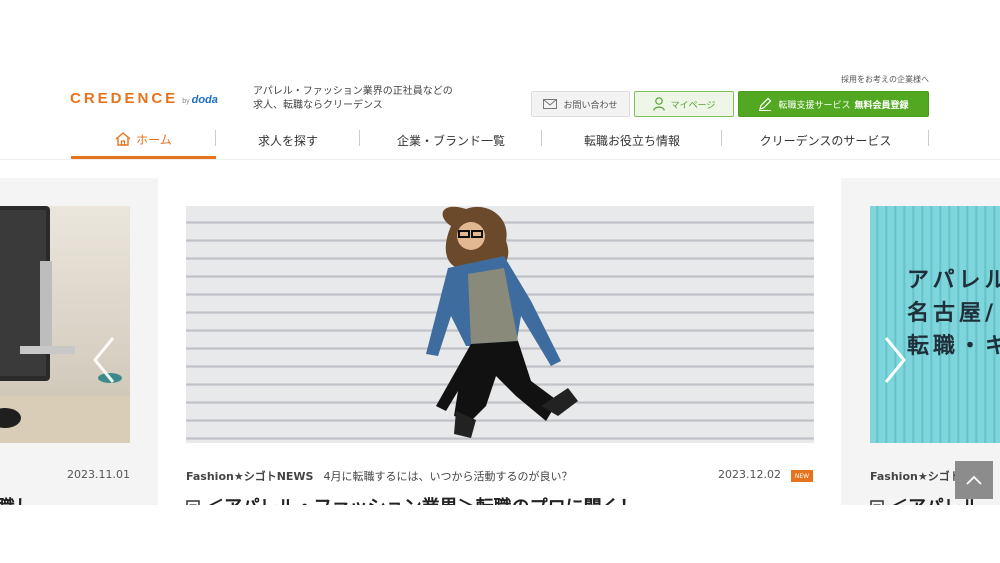 This screenshot has height=563, width=1000. I want to click on tagline: アパレル・ファッション業界の正社員などの求人、転職ならクリーデンス, so click(353, 98).